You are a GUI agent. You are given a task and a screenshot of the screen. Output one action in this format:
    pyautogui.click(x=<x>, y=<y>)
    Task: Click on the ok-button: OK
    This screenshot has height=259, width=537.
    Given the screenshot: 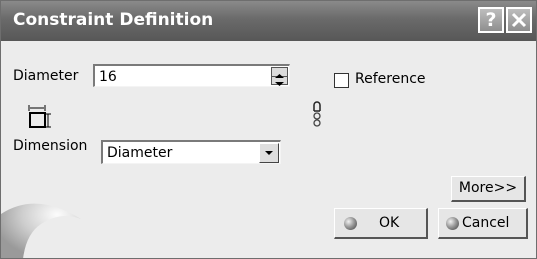 What is the action you would take?
    pyautogui.click(x=381, y=223)
    